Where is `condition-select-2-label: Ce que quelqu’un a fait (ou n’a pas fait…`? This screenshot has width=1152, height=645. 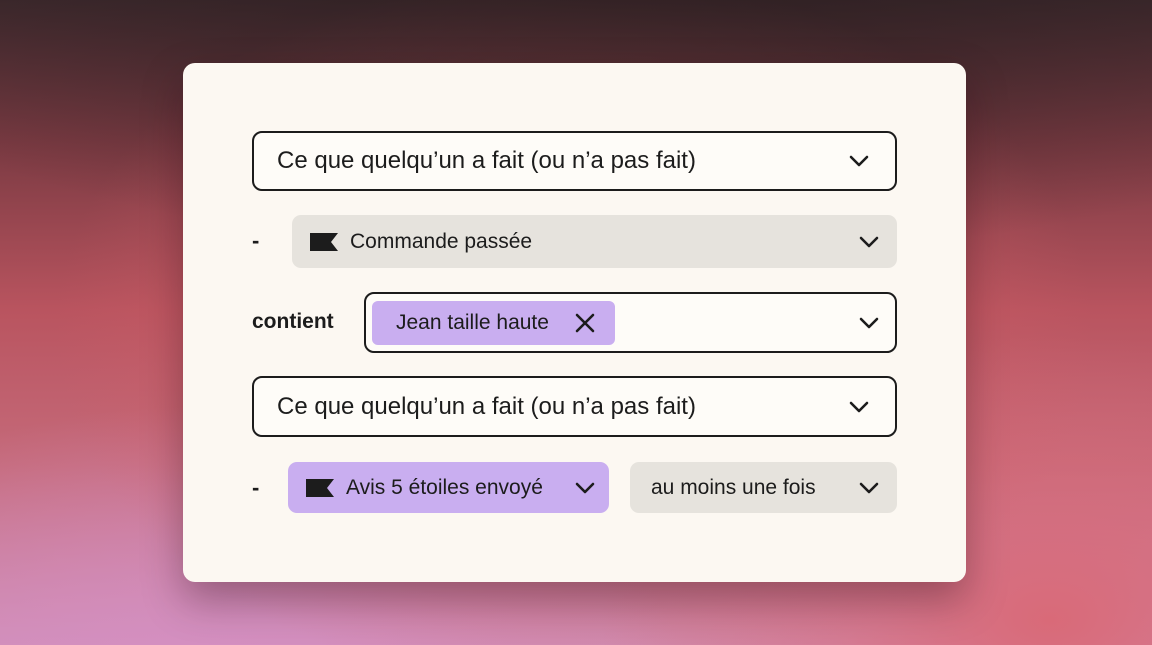
condition-select-2-label: Ce que quelqu’un a fait (ou n’a pas fait… is located at coordinates (486, 406).